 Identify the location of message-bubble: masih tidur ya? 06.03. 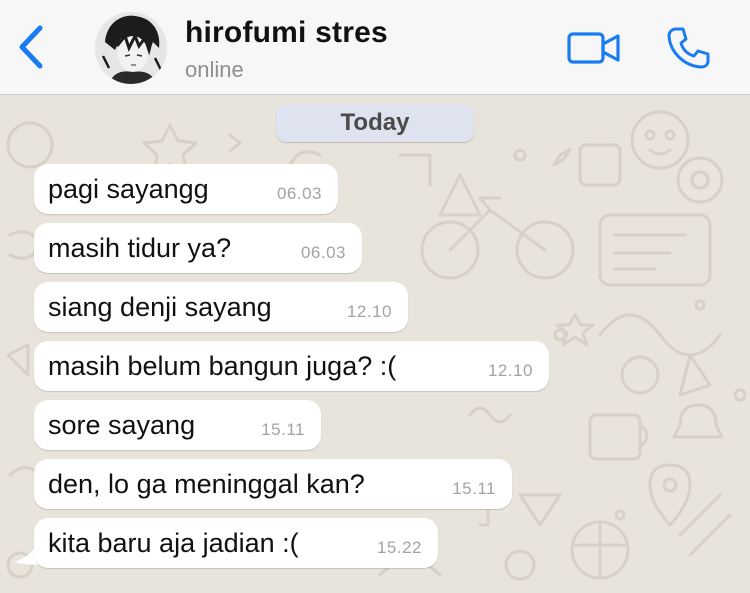
(198, 248).